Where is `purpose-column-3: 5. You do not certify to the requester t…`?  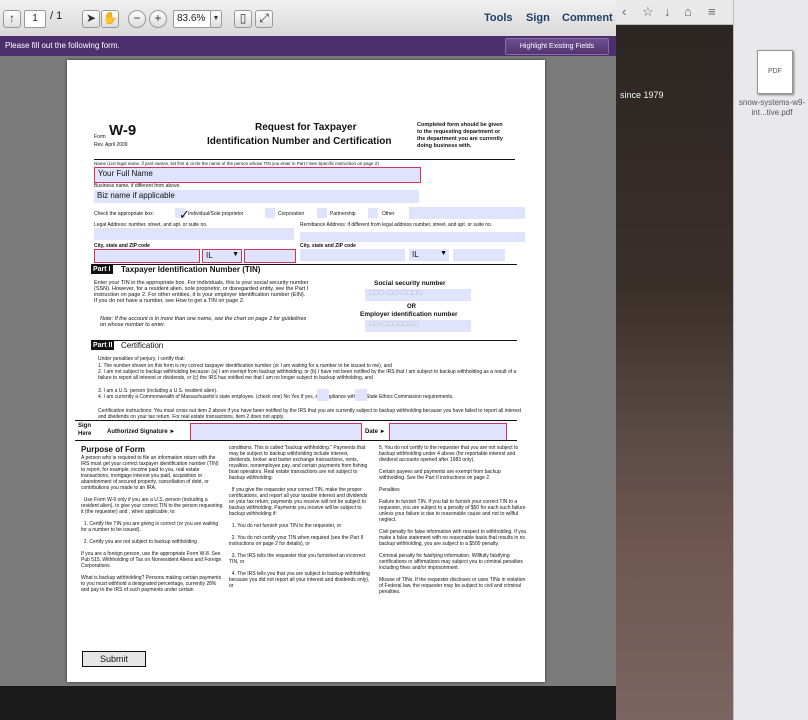
purpose-column-3: 5. You do not certify to the requester t… is located at coordinates (453, 520).